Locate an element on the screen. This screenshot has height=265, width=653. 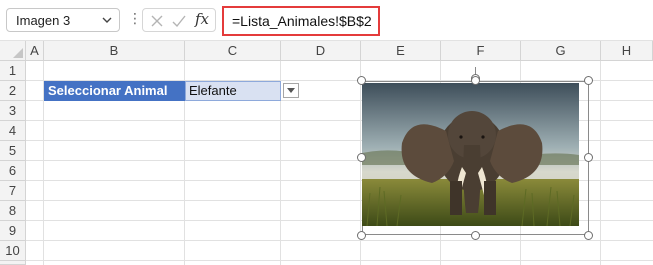
resize-handle-bottom-center is located at coordinates (475, 235).